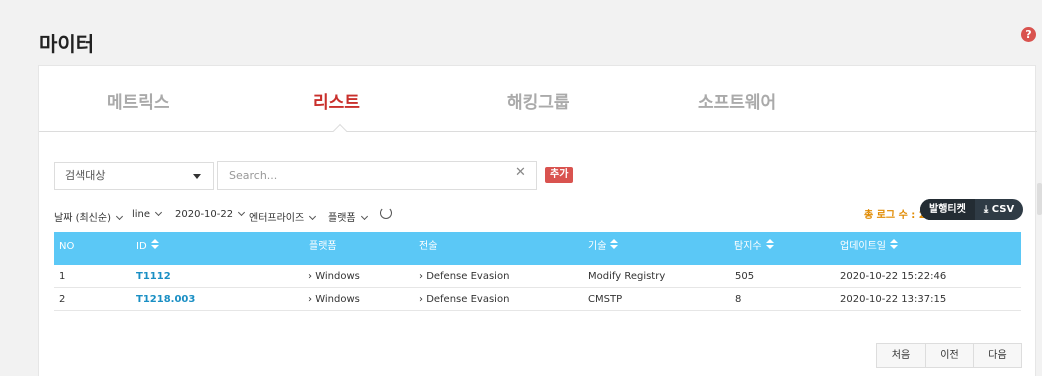 The image size is (1042, 376). What do you see at coordinates (1039, 199) in the screenshot?
I see `scrollbar` at bounding box center [1039, 199].